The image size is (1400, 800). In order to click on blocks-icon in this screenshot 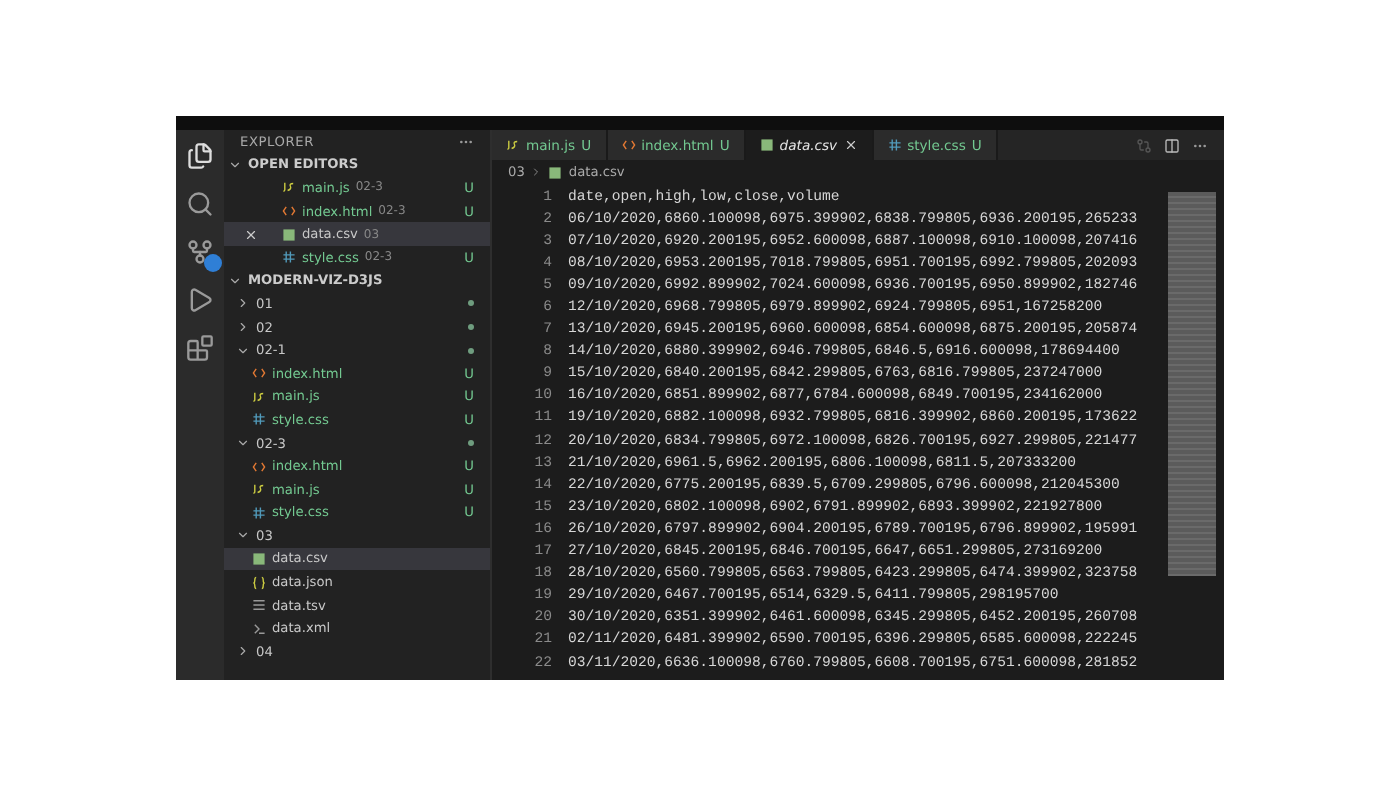, I will do `click(200, 348)`.